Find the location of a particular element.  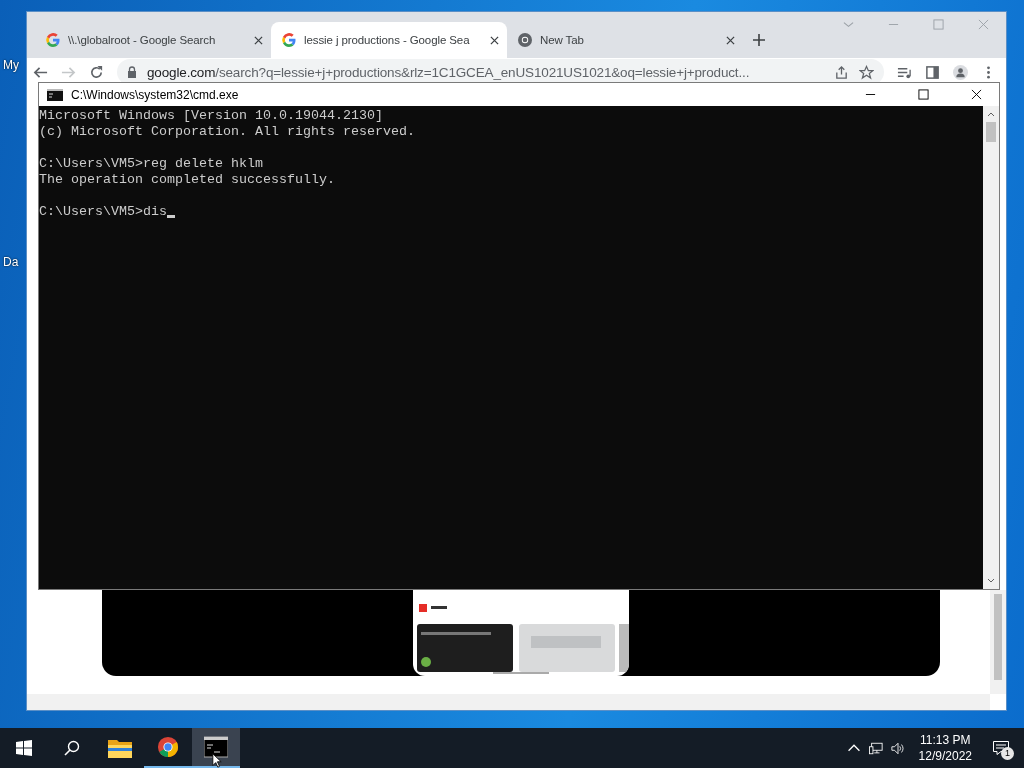

window-title: C:\Windows\system32\cmd.exe is located at coordinates (155, 94).